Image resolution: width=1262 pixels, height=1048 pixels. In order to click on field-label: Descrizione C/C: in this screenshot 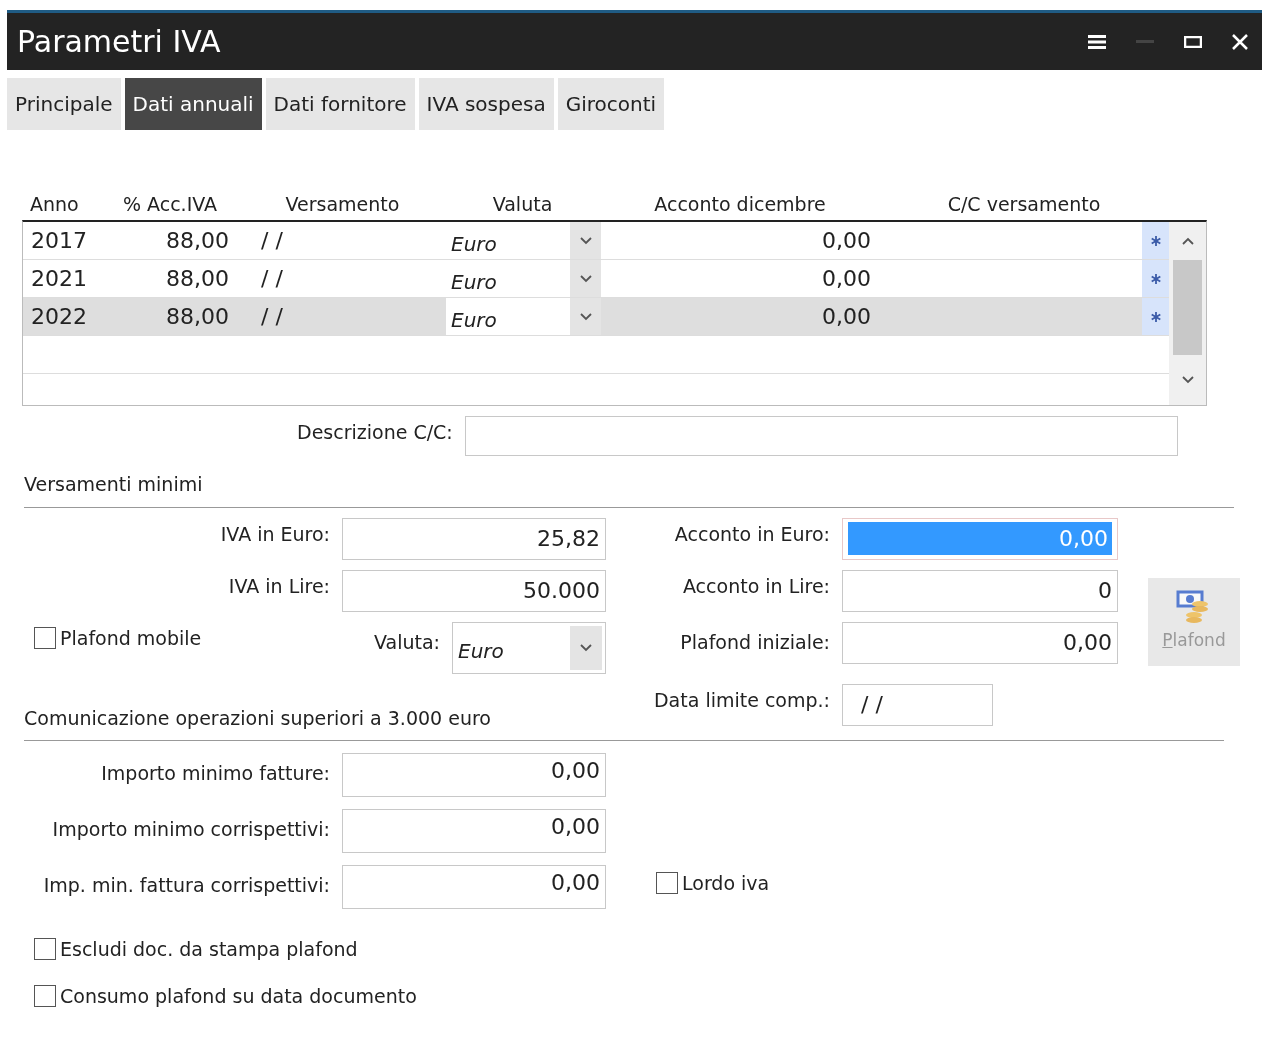, I will do `click(375, 432)`.